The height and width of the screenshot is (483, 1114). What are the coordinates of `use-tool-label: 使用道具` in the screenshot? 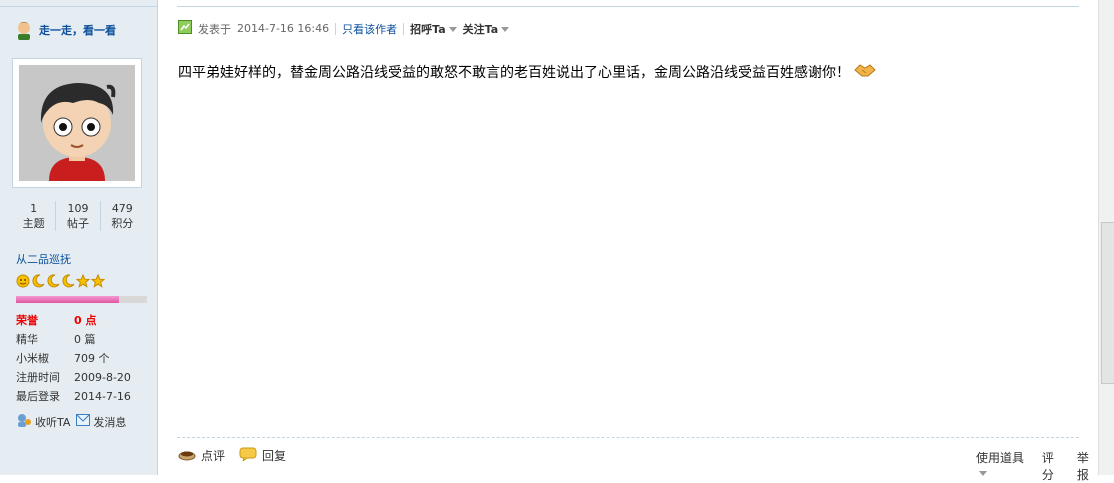 It's located at (1000, 458).